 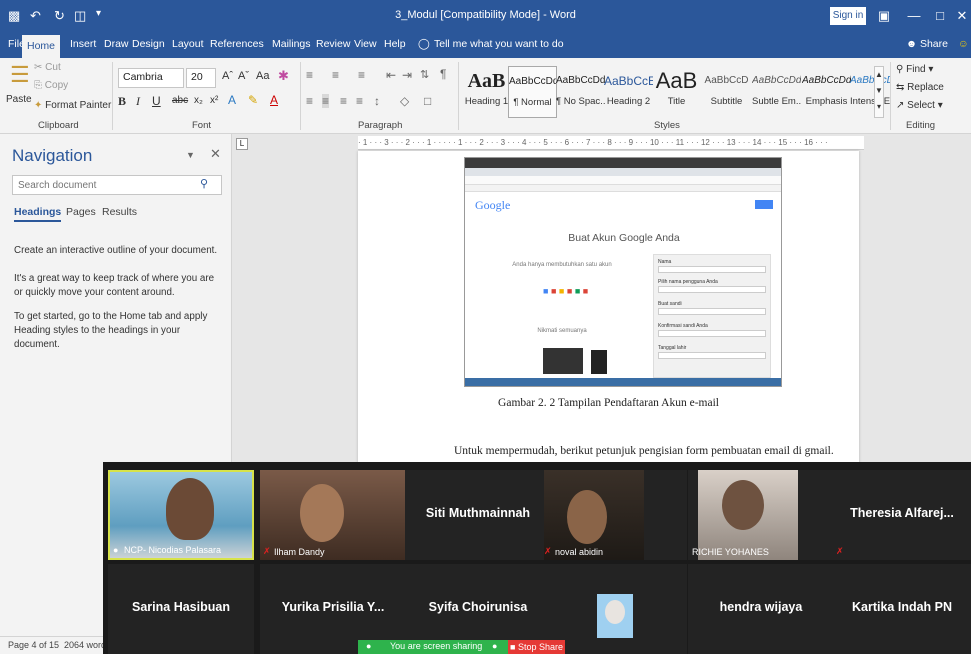 I want to click on font-group-label: Font, so click(x=202, y=125).